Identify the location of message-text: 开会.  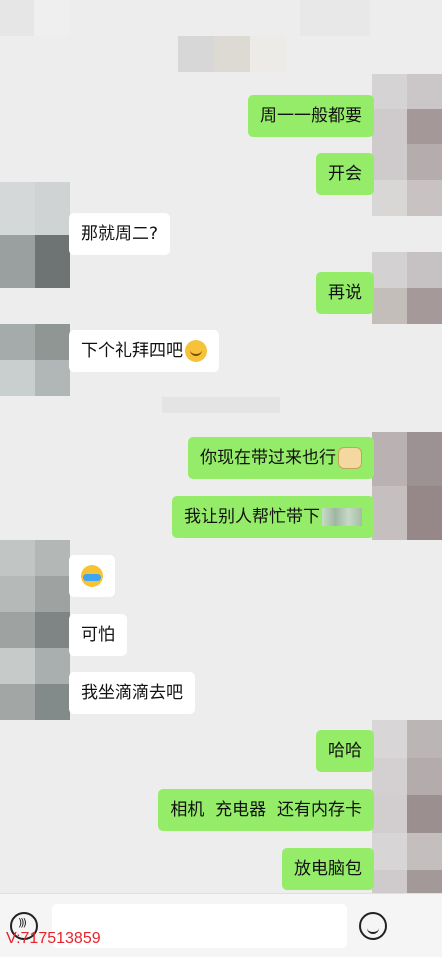
(345, 174).